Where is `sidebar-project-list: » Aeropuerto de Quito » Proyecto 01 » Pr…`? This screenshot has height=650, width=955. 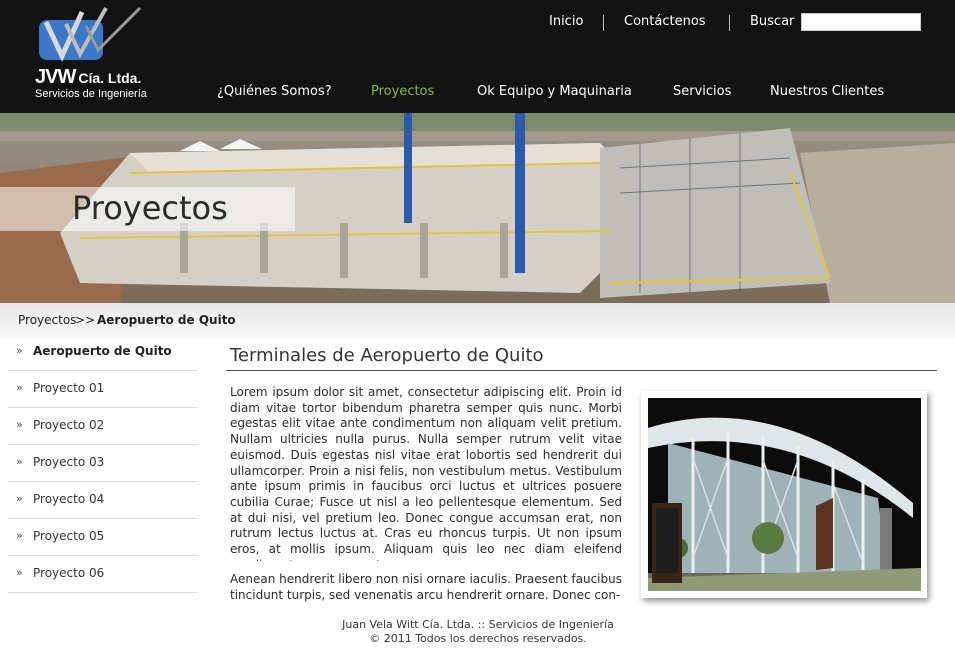 sidebar-project-list: » Aeropuerto de Quito » Proyecto 01 » Pr… is located at coordinates (103, 463).